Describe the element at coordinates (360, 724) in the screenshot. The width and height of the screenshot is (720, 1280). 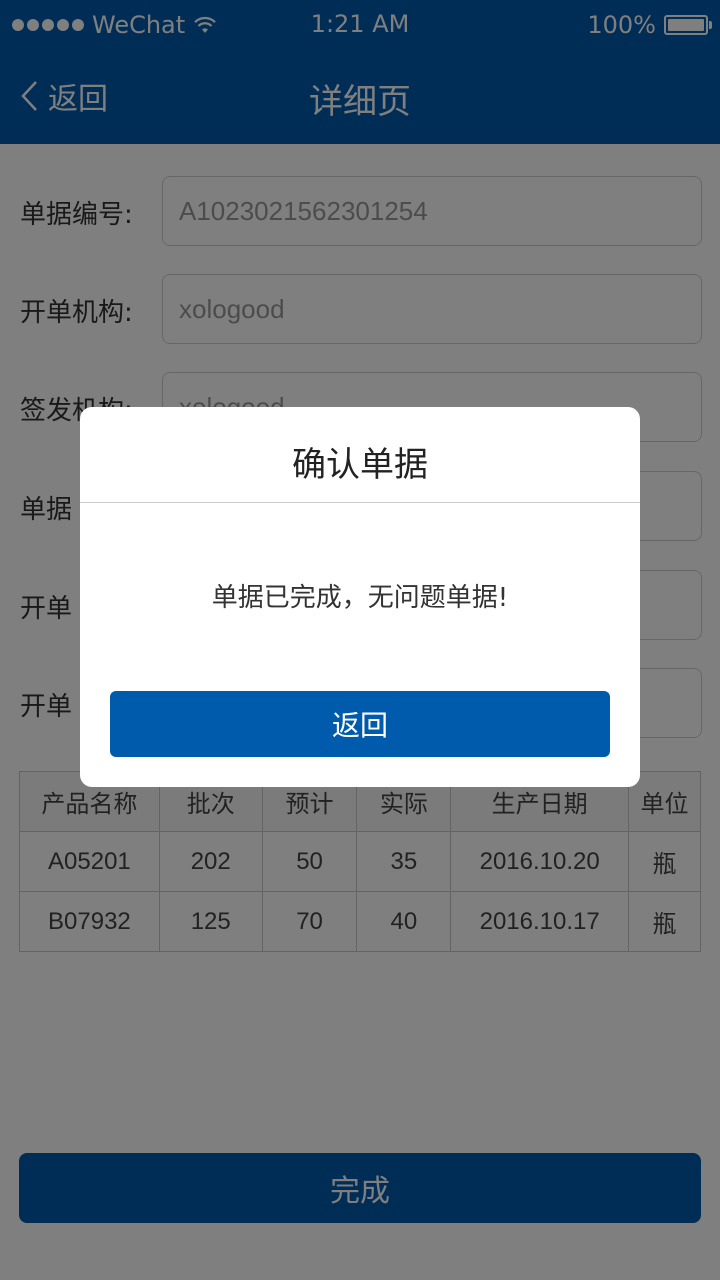
I see `dialog-return-button: 返回` at that location.